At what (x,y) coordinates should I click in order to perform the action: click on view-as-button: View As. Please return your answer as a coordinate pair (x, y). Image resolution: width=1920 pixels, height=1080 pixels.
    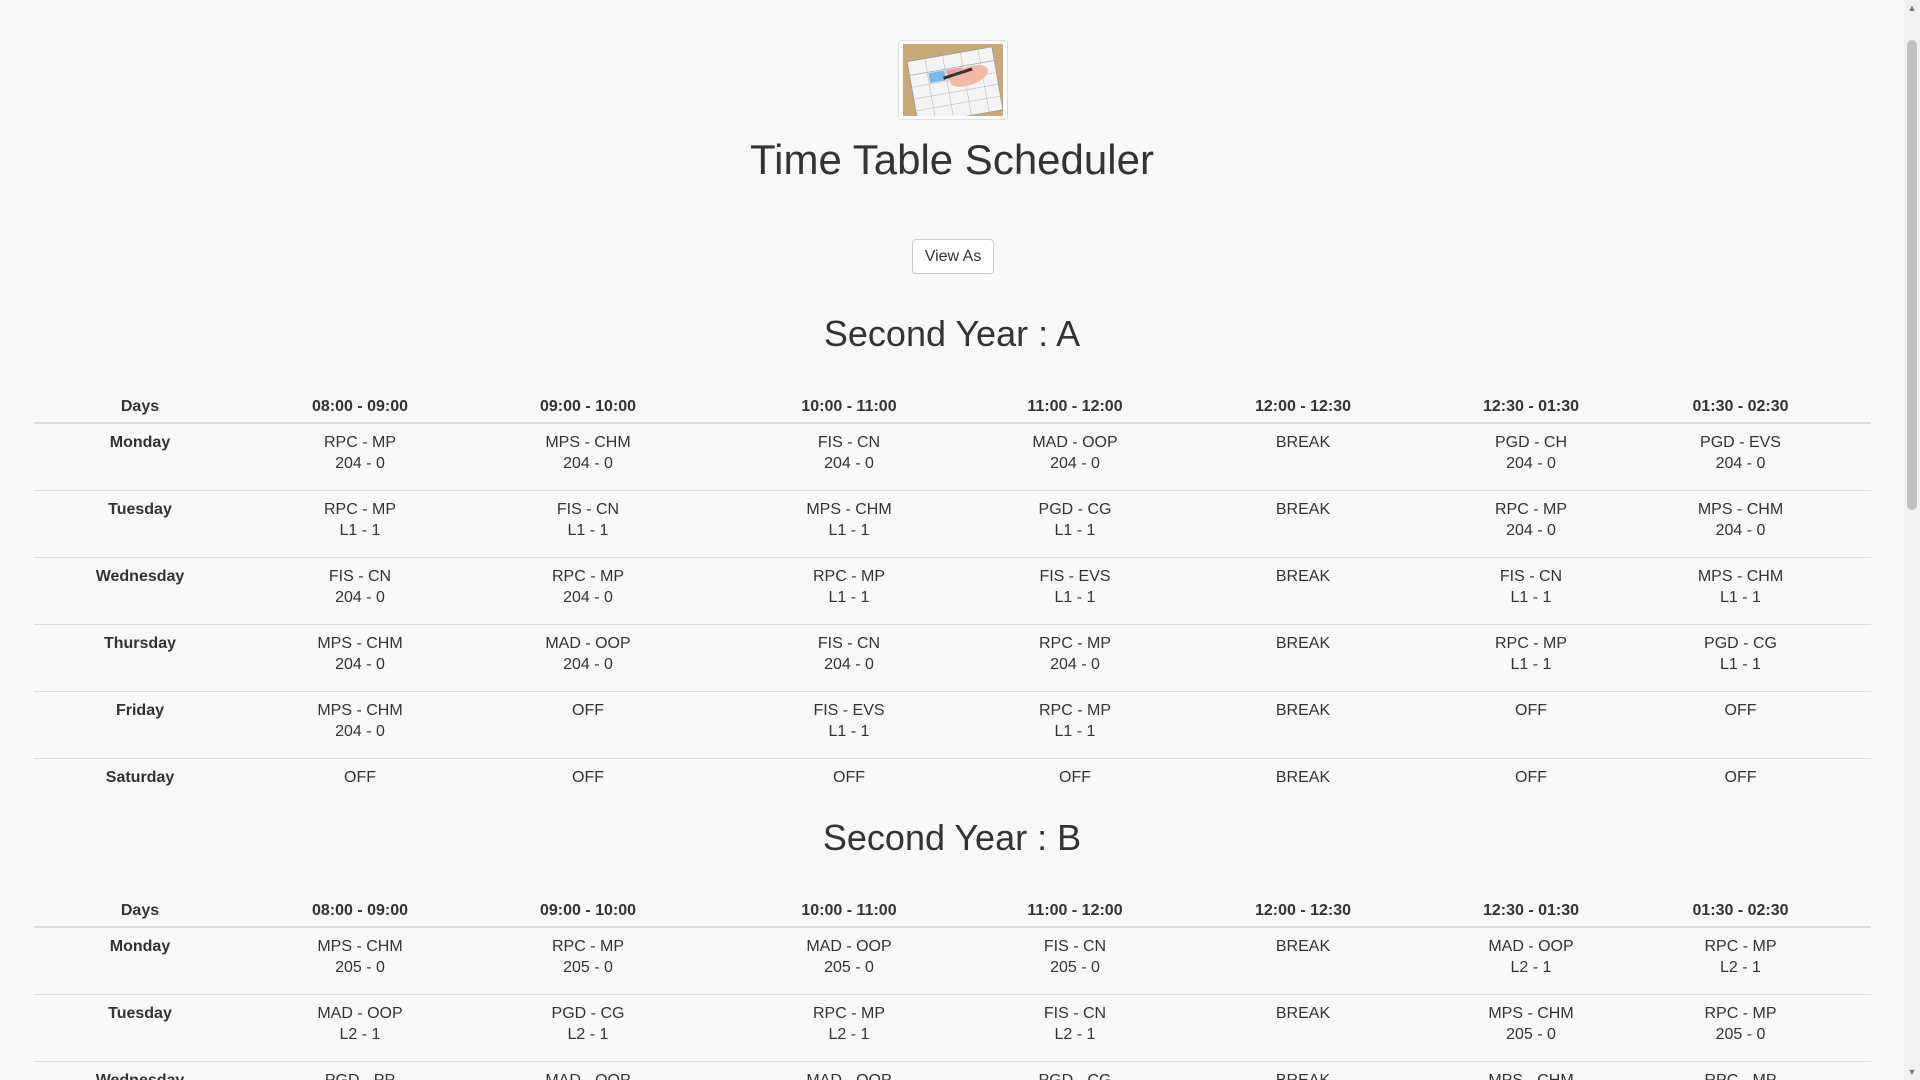
    Looking at the image, I should click on (953, 256).